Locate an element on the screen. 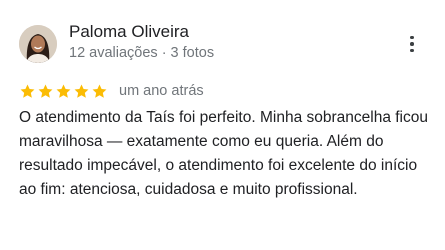 The image size is (445, 250). more-options-button is located at coordinates (412, 44).